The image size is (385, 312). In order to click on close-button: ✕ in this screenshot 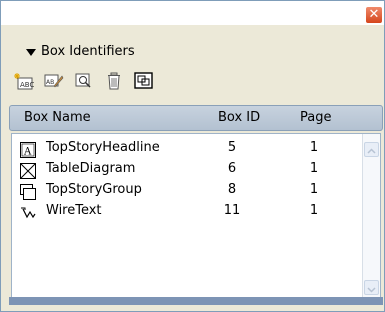, I will do `click(374, 15)`.